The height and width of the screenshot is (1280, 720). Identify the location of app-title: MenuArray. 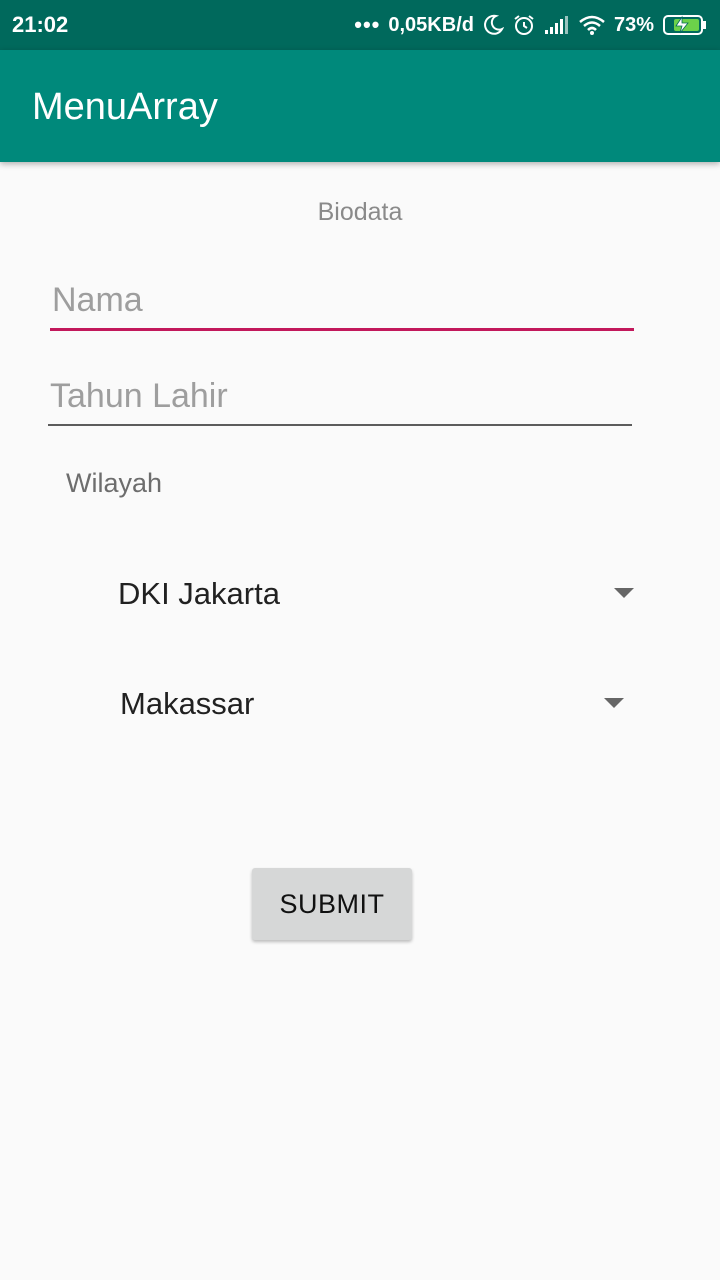
(125, 107).